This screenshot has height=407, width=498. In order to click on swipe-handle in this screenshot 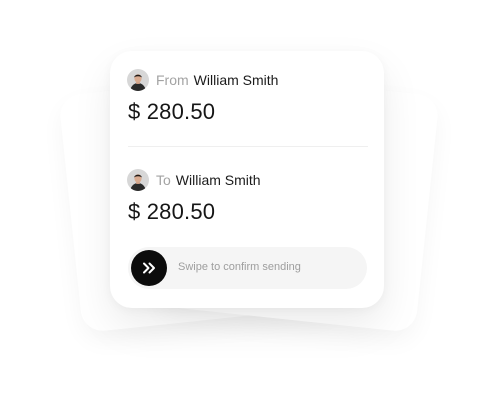, I will do `click(149, 268)`.